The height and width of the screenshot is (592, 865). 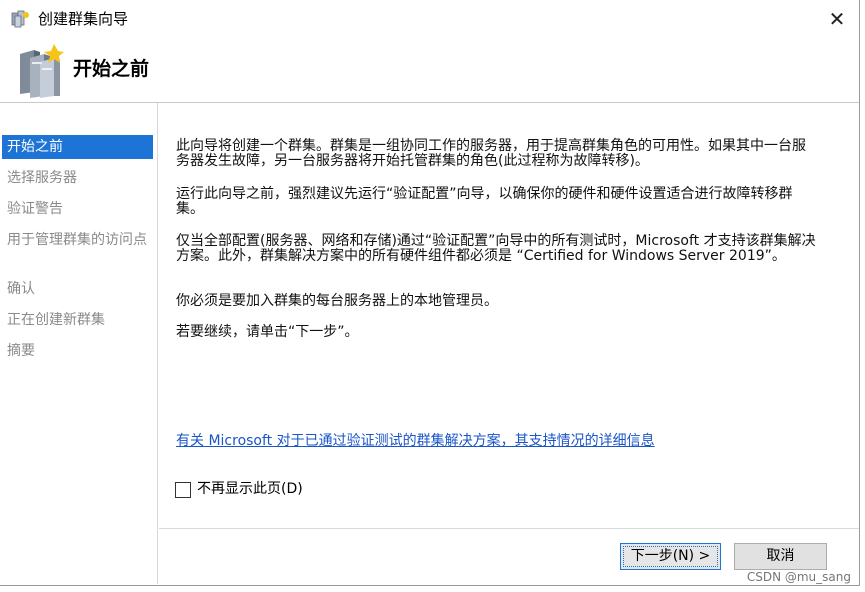 I want to click on nav-step-creating-cluster: 正在创建新群集, so click(x=56, y=320).